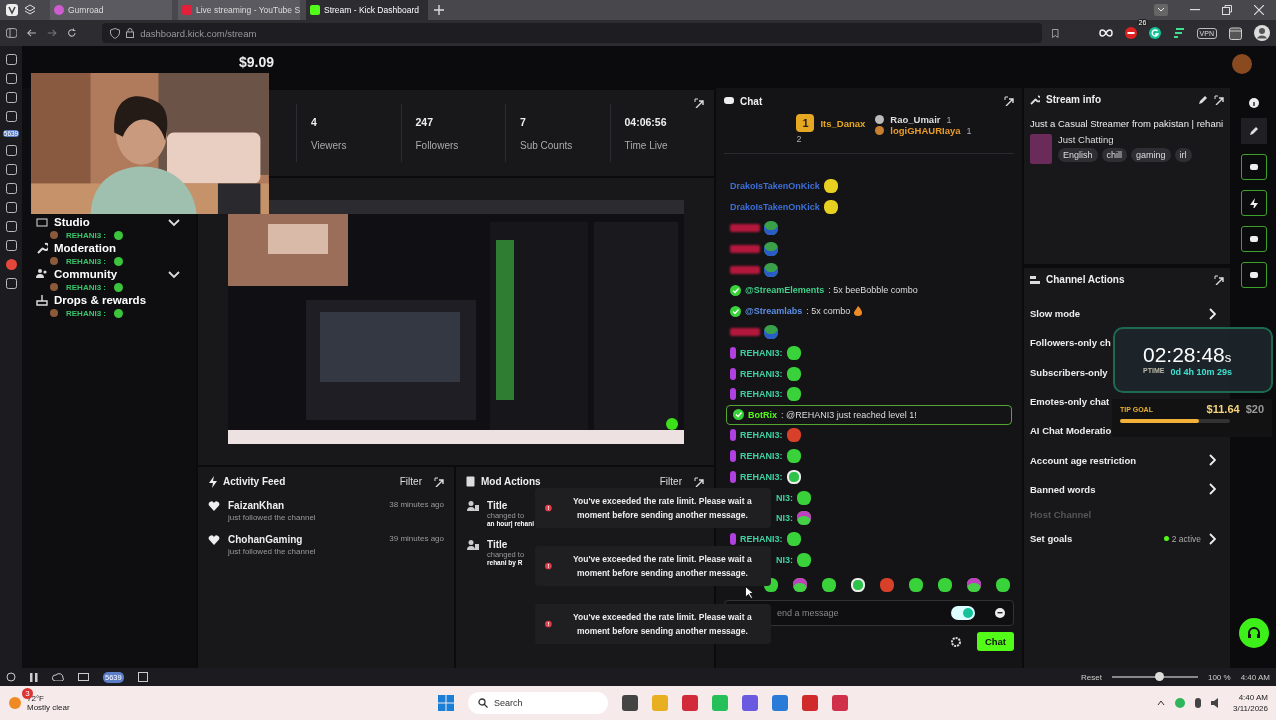 This screenshot has height=720, width=1276. I want to click on nav-item: Drops & rewards, so click(108, 300).